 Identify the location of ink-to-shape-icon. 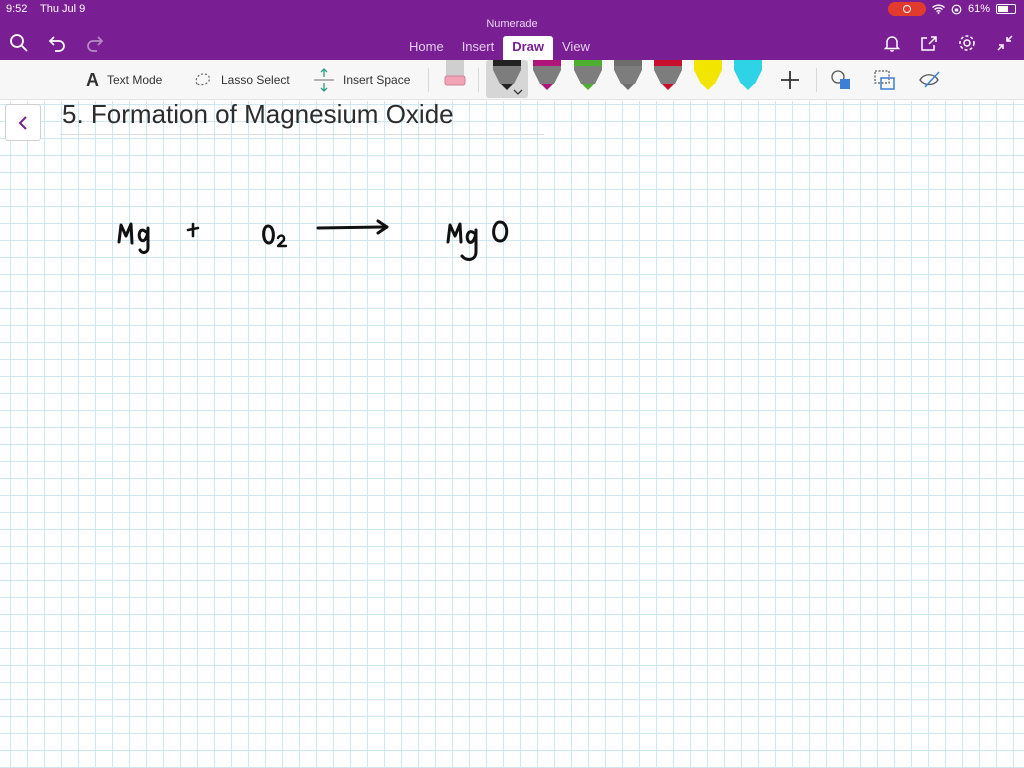
(884, 80).